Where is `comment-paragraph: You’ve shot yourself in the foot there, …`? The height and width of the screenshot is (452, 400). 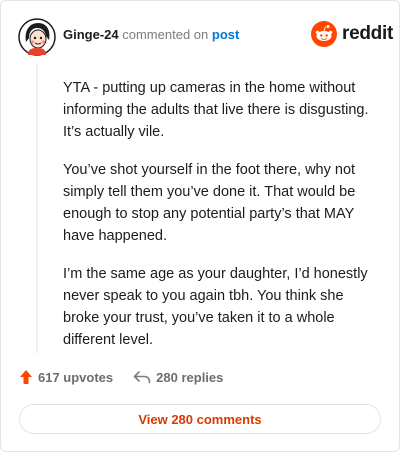
comment-paragraph: You’ve shot yourself in the foot there, … is located at coordinates (209, 203).